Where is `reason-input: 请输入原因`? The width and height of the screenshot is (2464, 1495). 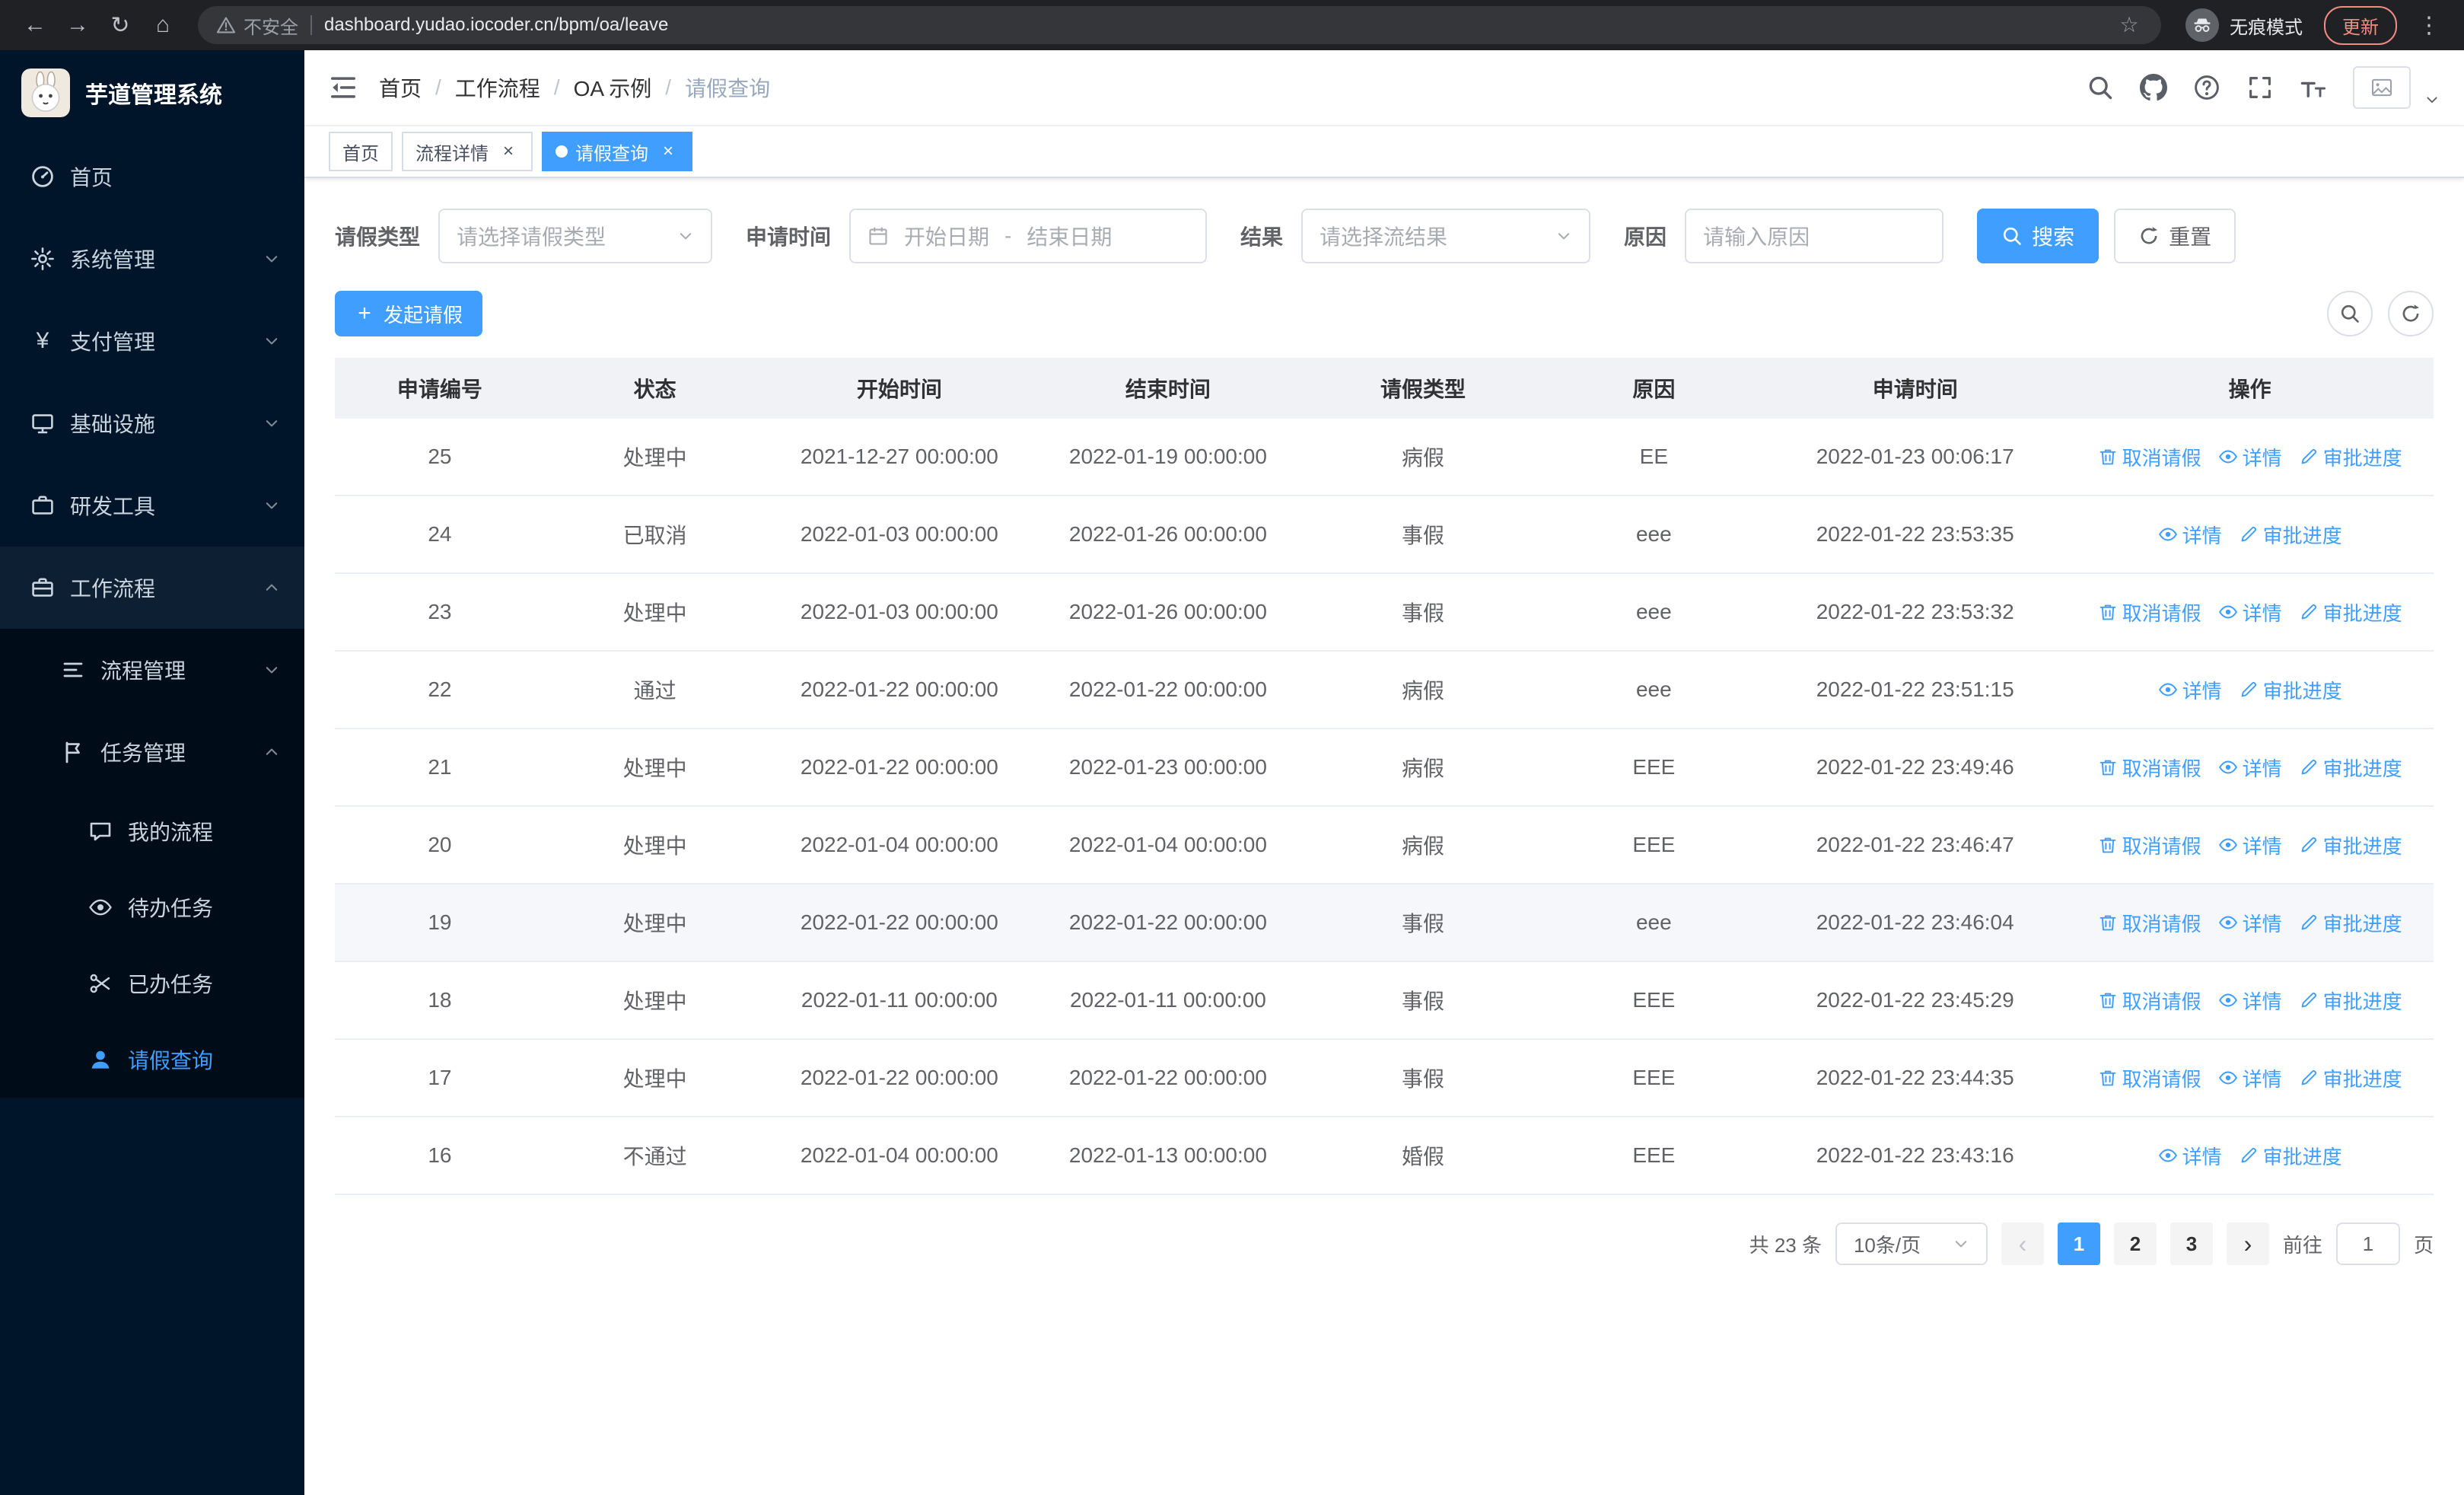 reason-input: 请输入原因 is located at coordinates (1814, 236).